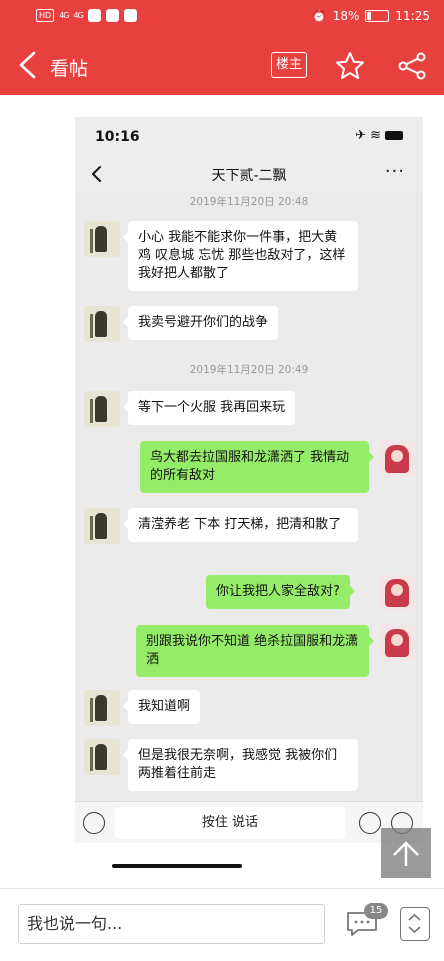 The image size is (444, 961). I want to click on message-bubble: 我卖号避开你们的战争, so click(200, 323).